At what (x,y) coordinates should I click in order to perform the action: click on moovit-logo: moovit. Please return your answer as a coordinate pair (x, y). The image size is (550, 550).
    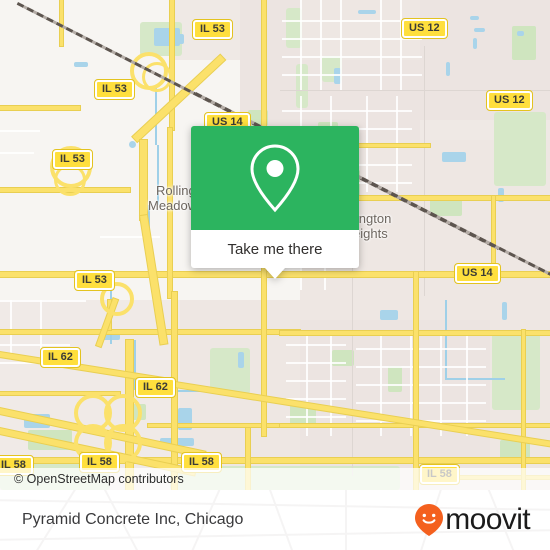
    Looking at the image, I should click on (472, 520).